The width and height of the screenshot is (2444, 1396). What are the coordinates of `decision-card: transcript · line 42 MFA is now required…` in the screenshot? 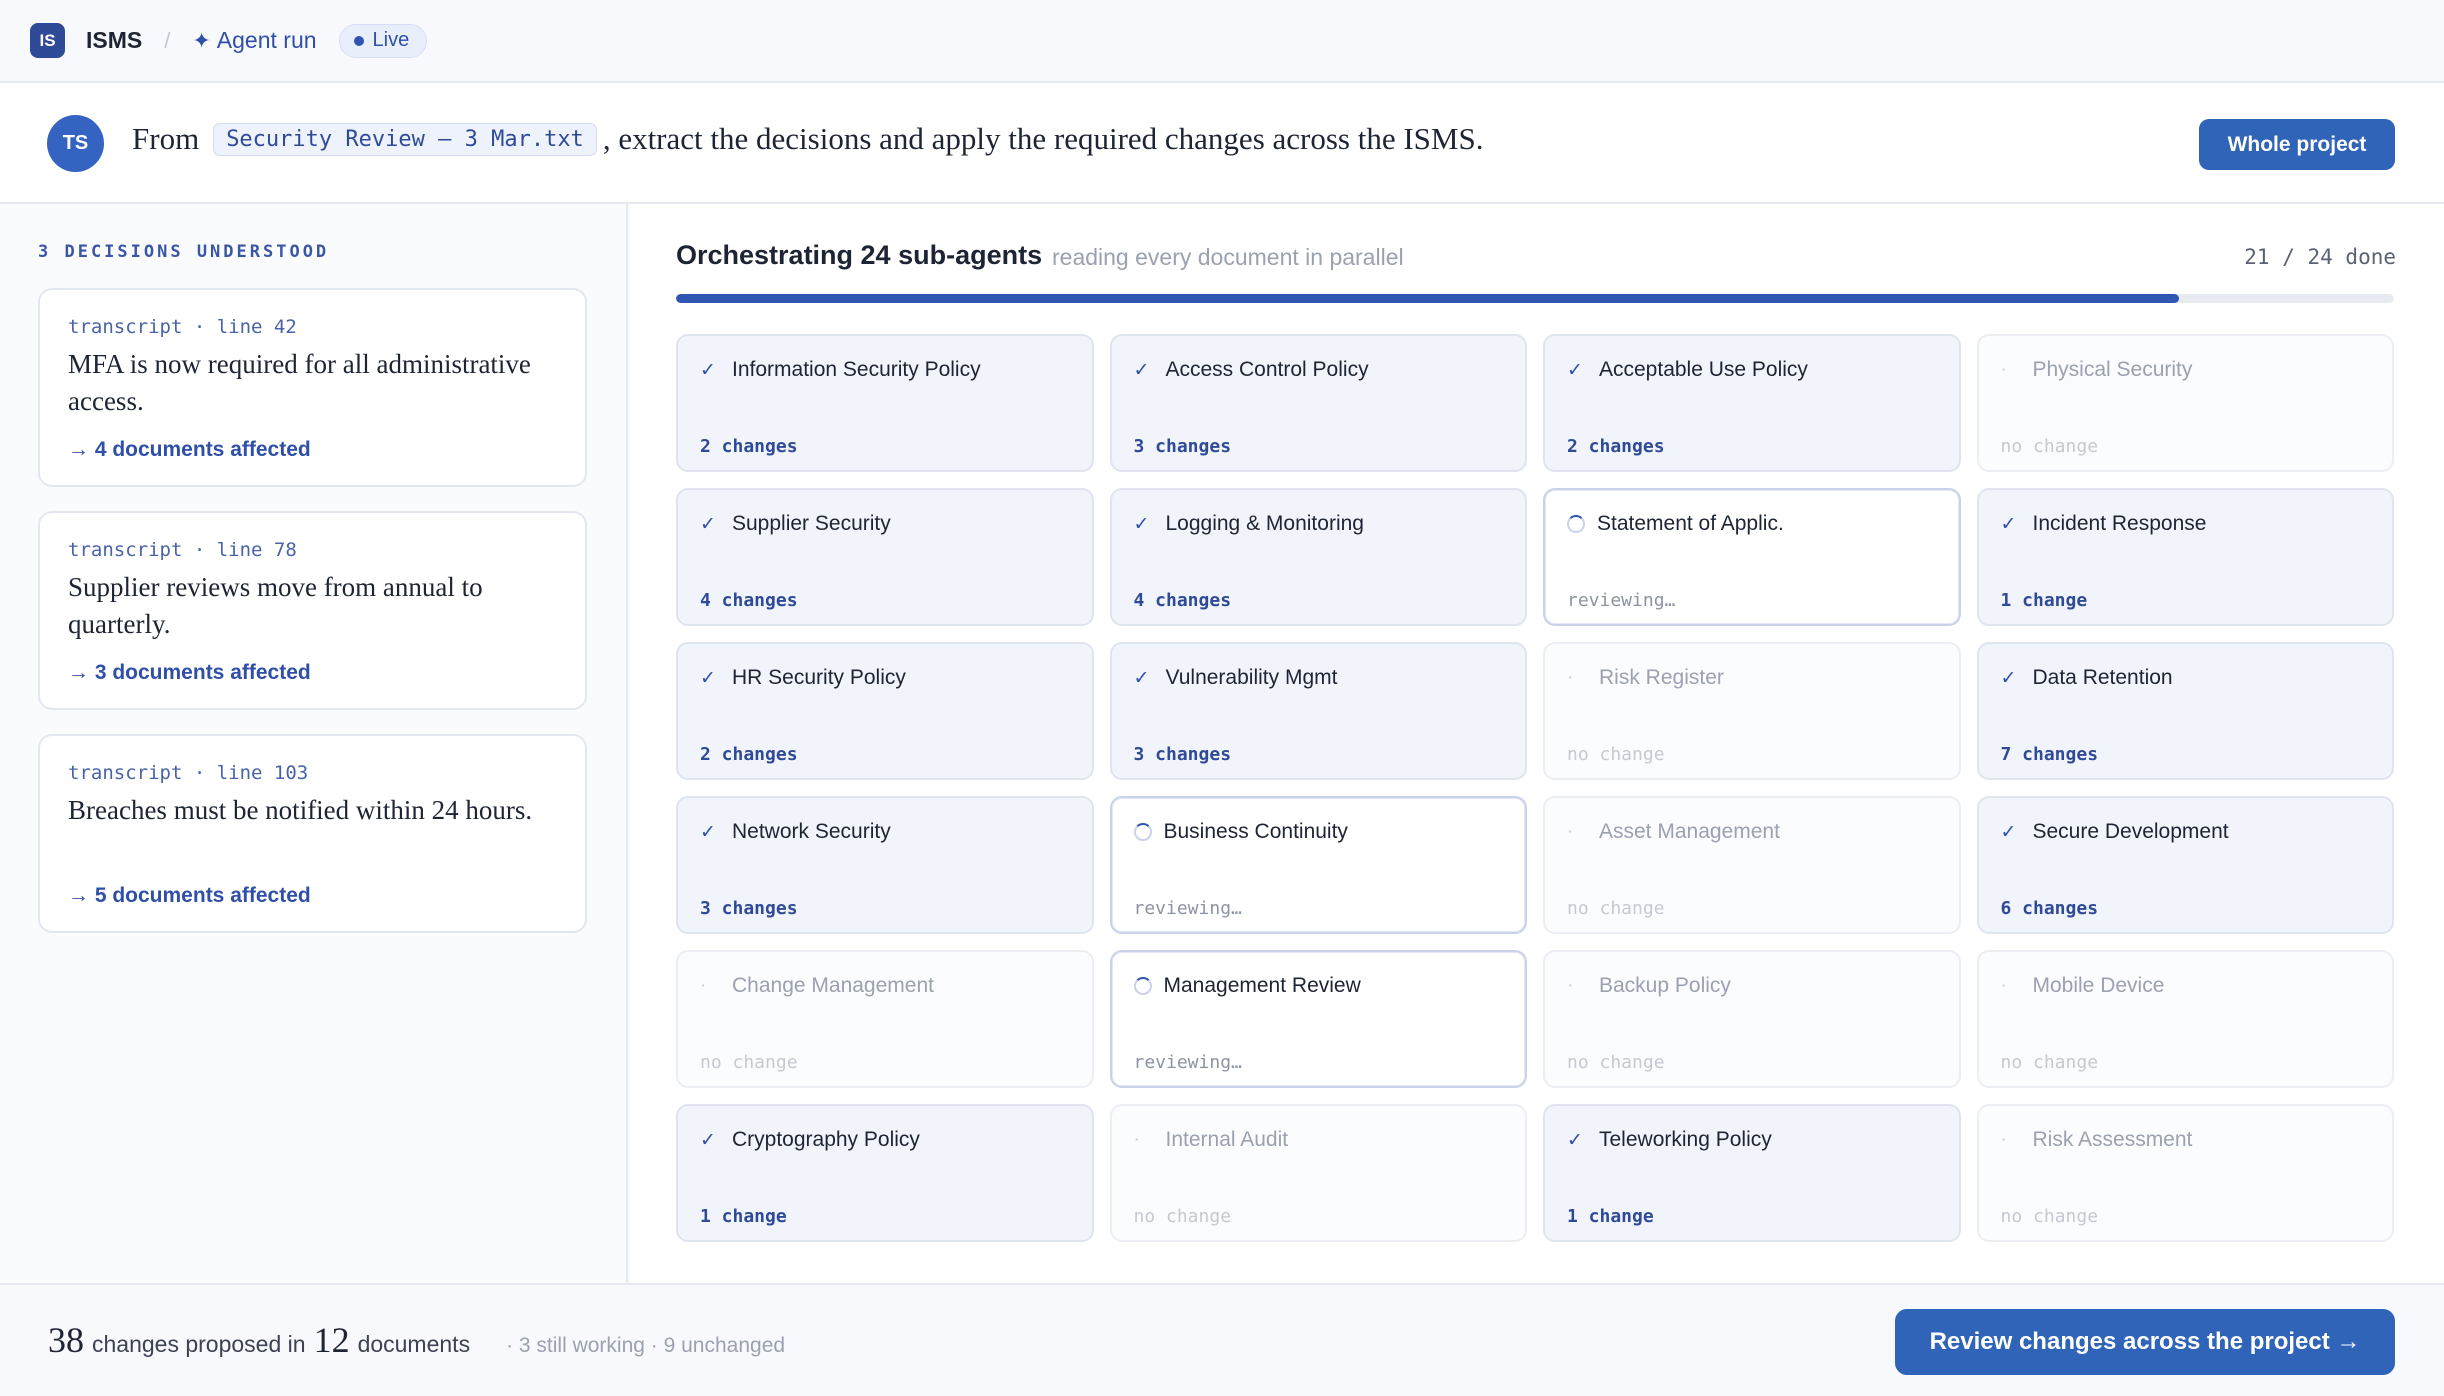 It's located at (312, 387).